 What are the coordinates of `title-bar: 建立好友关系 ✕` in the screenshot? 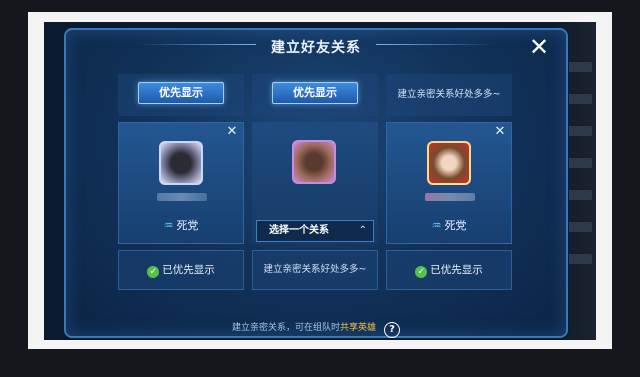 It's located at (316, 48).